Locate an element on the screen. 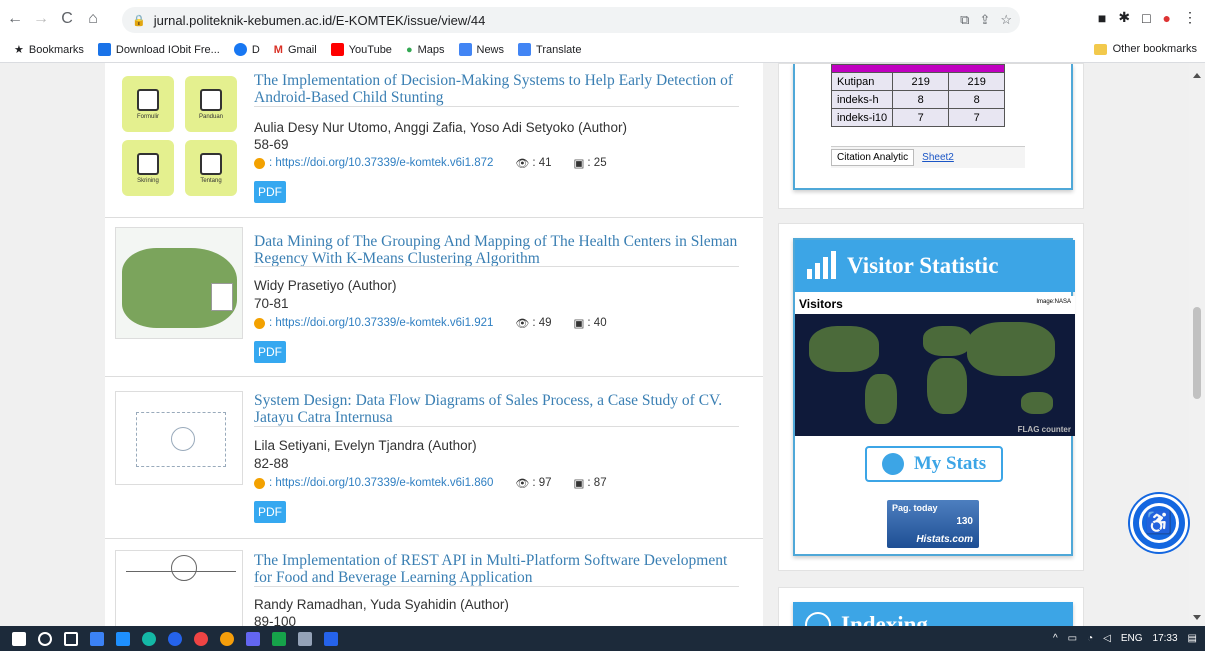  table-row is located at coordinates (918, 68).